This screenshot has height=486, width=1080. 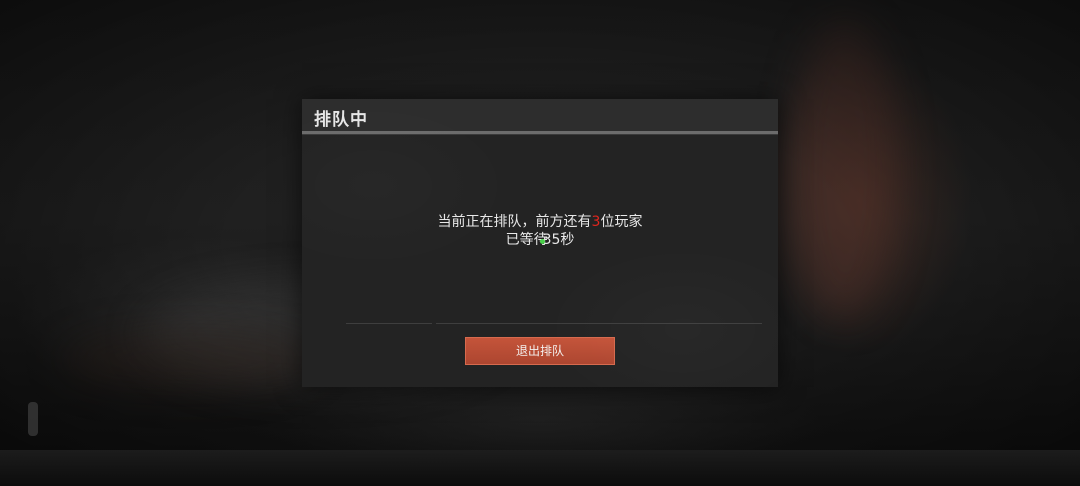 I want to click on wait-suffix: 秒, so click(x=567, y=240).